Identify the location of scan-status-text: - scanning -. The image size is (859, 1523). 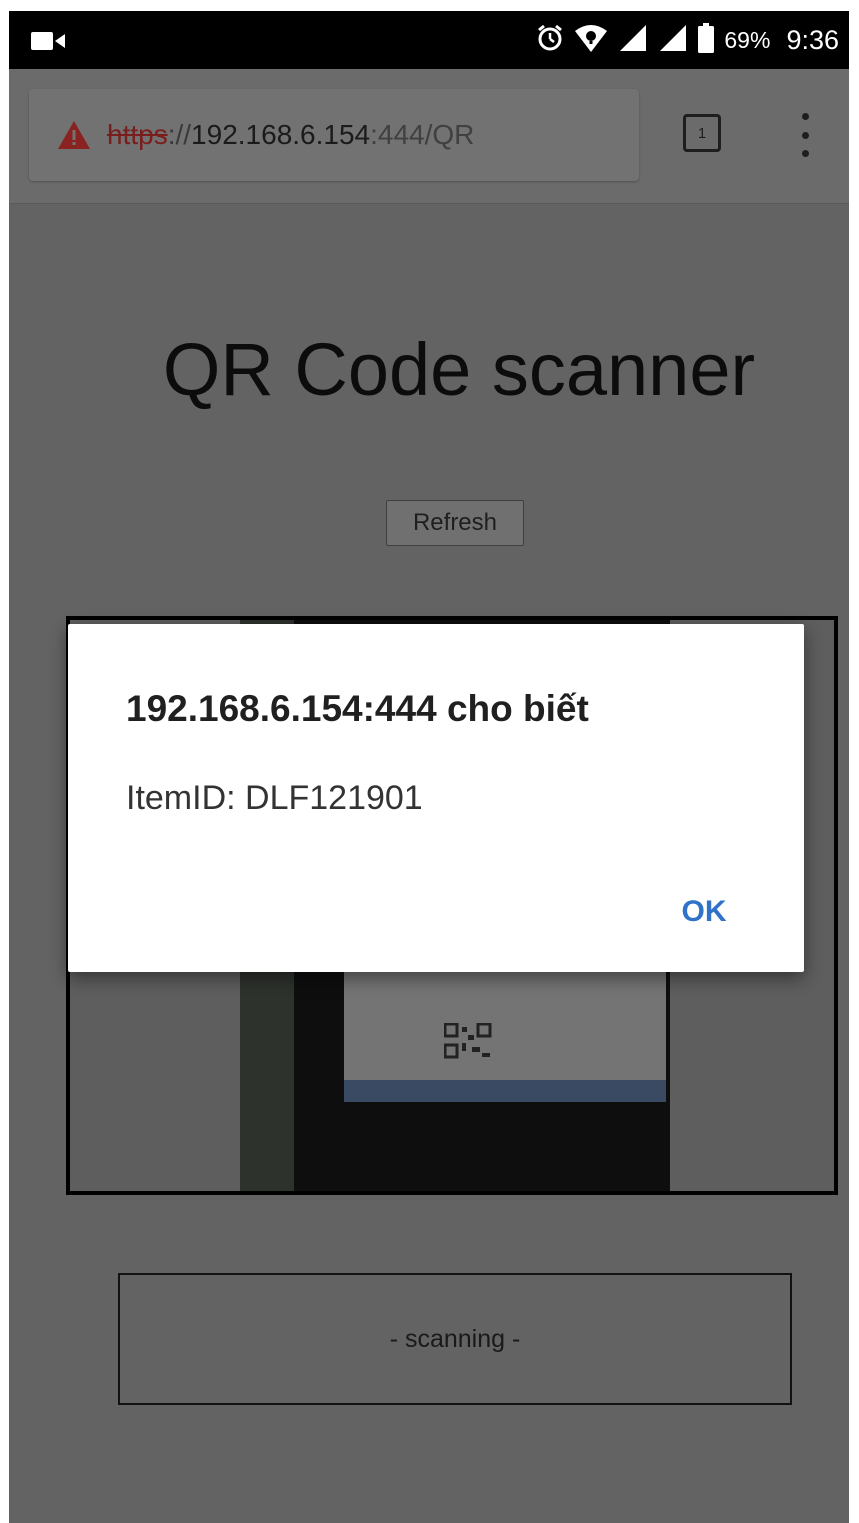
(455, 1338).